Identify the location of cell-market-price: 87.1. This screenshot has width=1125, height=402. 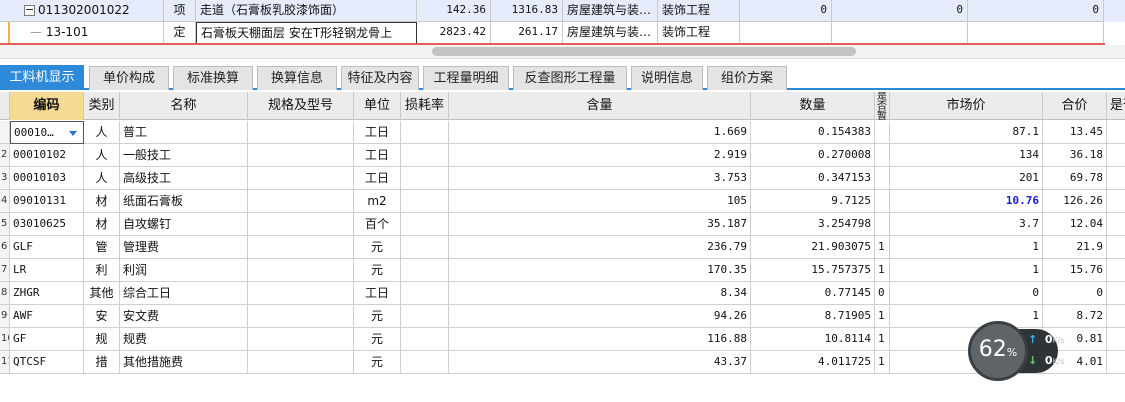
(966, 132).